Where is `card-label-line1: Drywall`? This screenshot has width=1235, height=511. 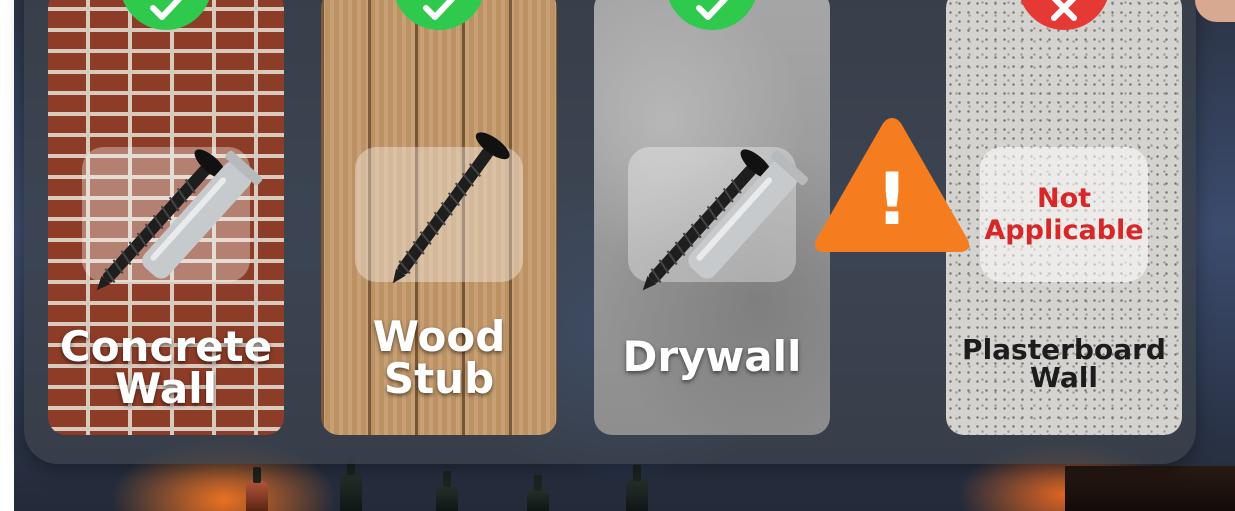 card-label-line1: Drywall is located at coordinates (712, 356).